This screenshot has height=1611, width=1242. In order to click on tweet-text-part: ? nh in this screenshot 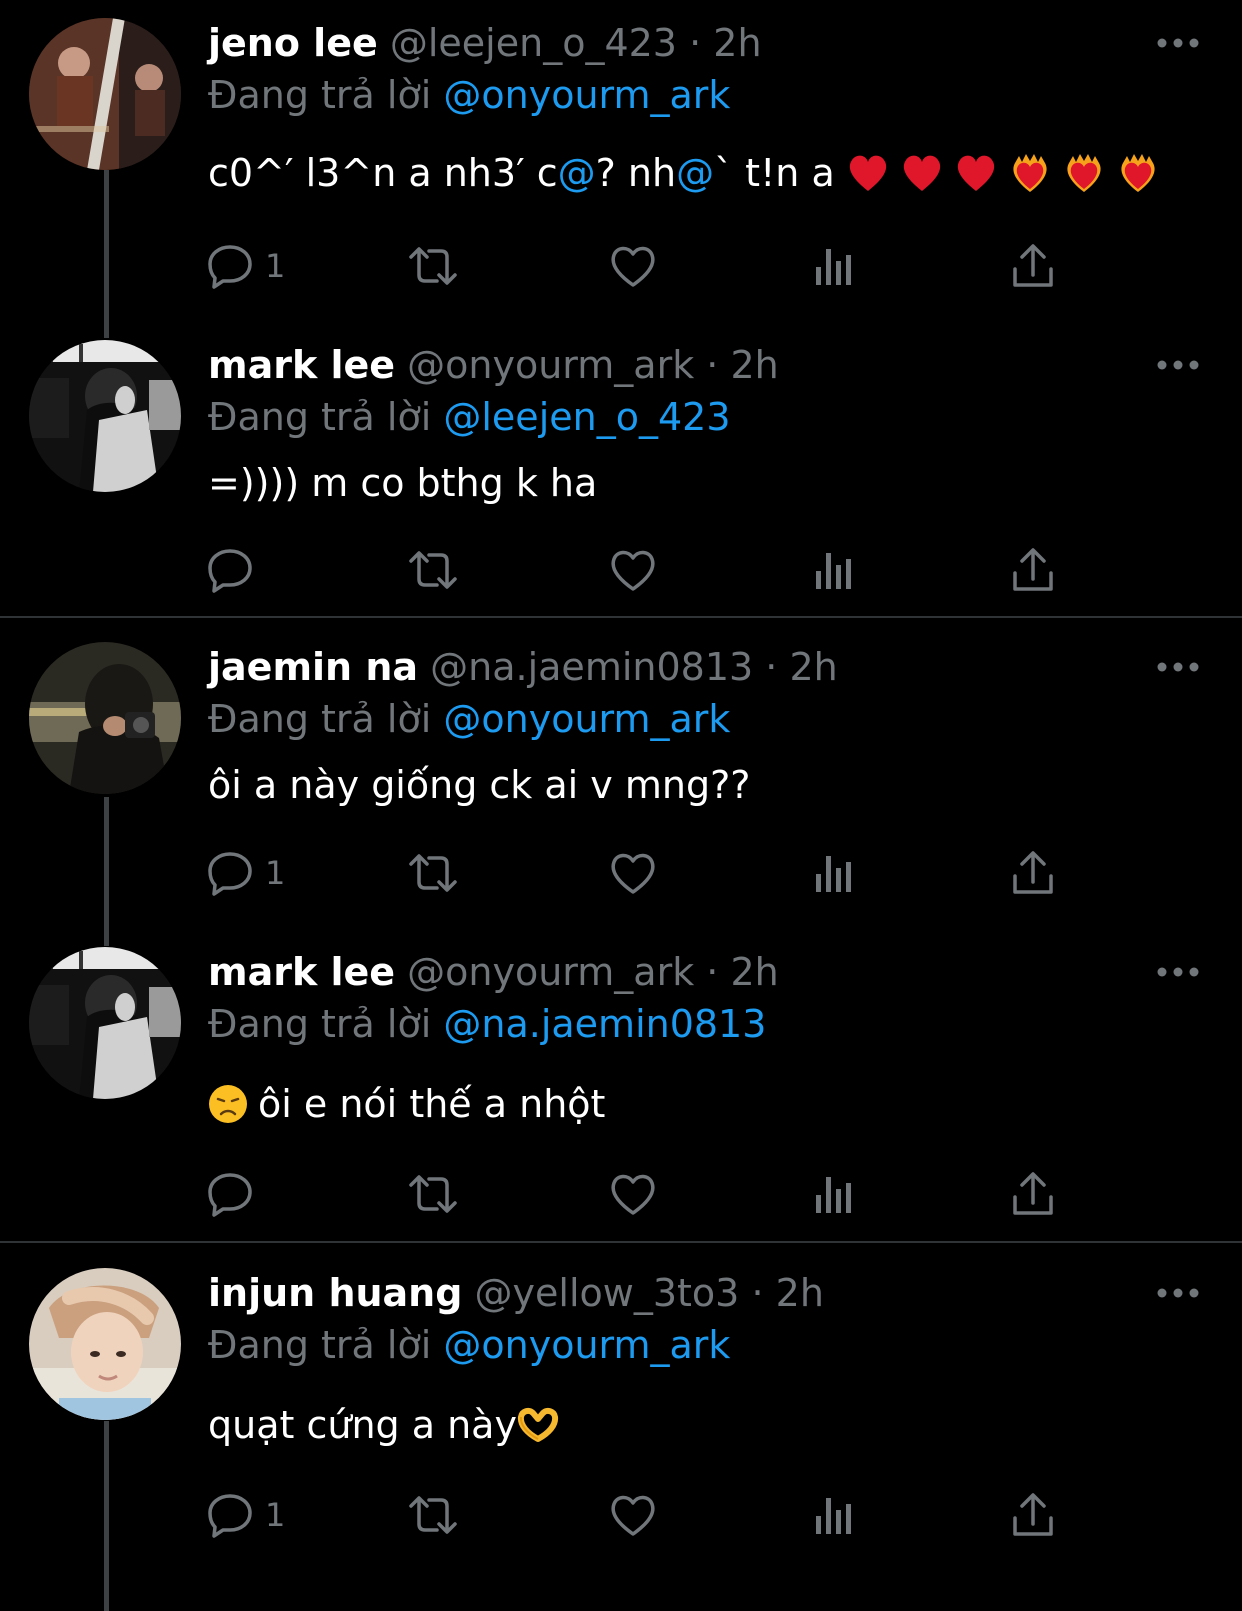, I will do `click(636, 173)`.